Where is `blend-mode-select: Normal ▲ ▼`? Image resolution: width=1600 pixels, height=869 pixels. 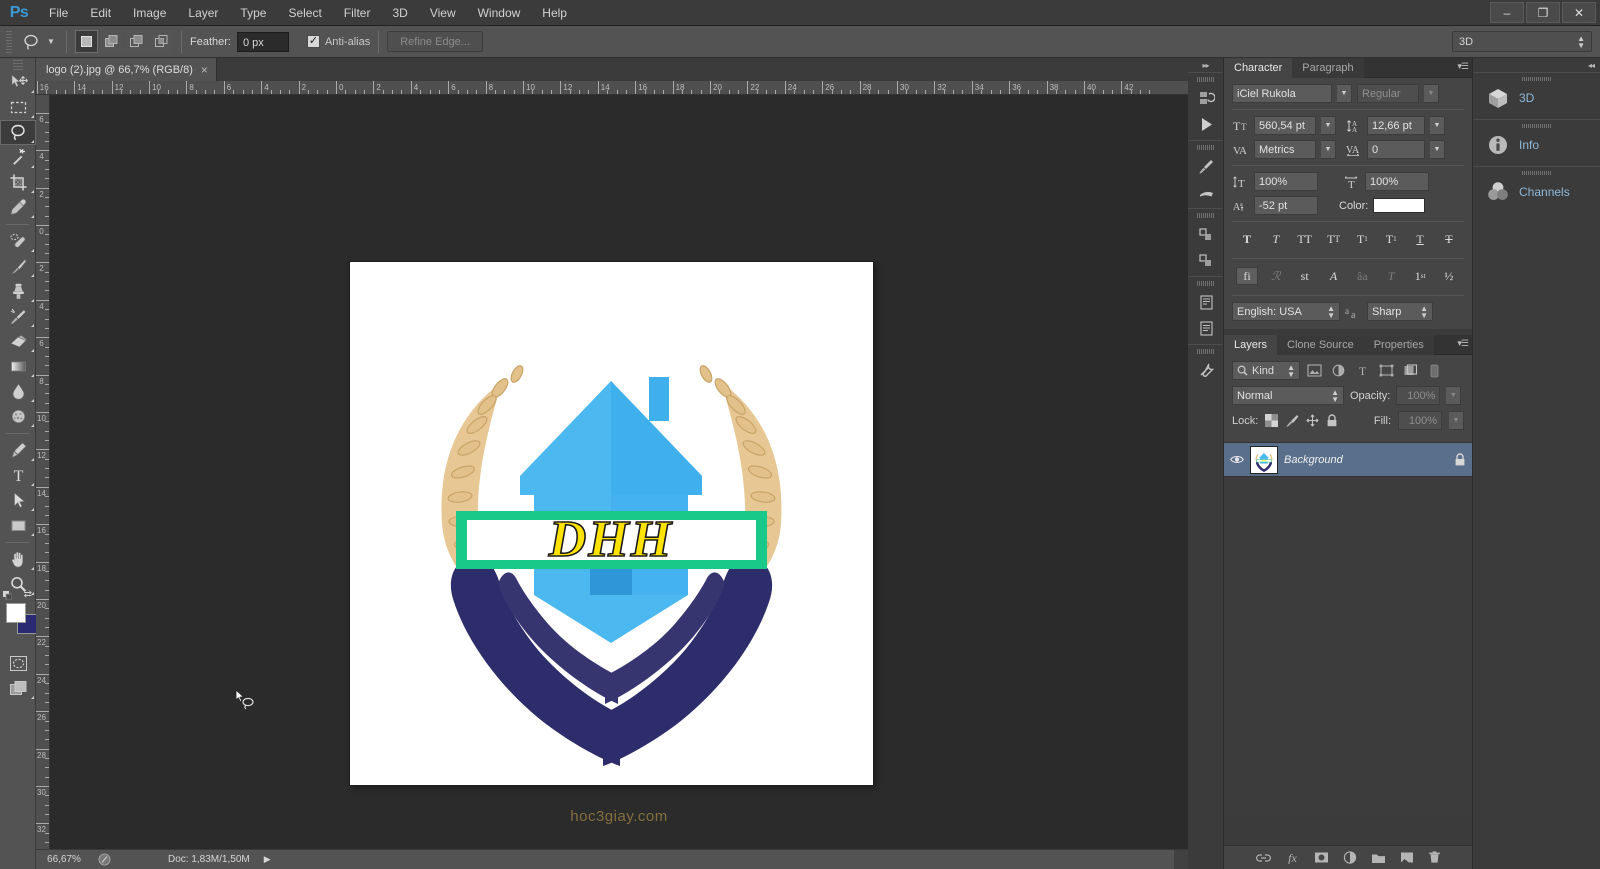
blend-mode-select: Normal ▲ ▼ is located at coordinates (1288, 395).